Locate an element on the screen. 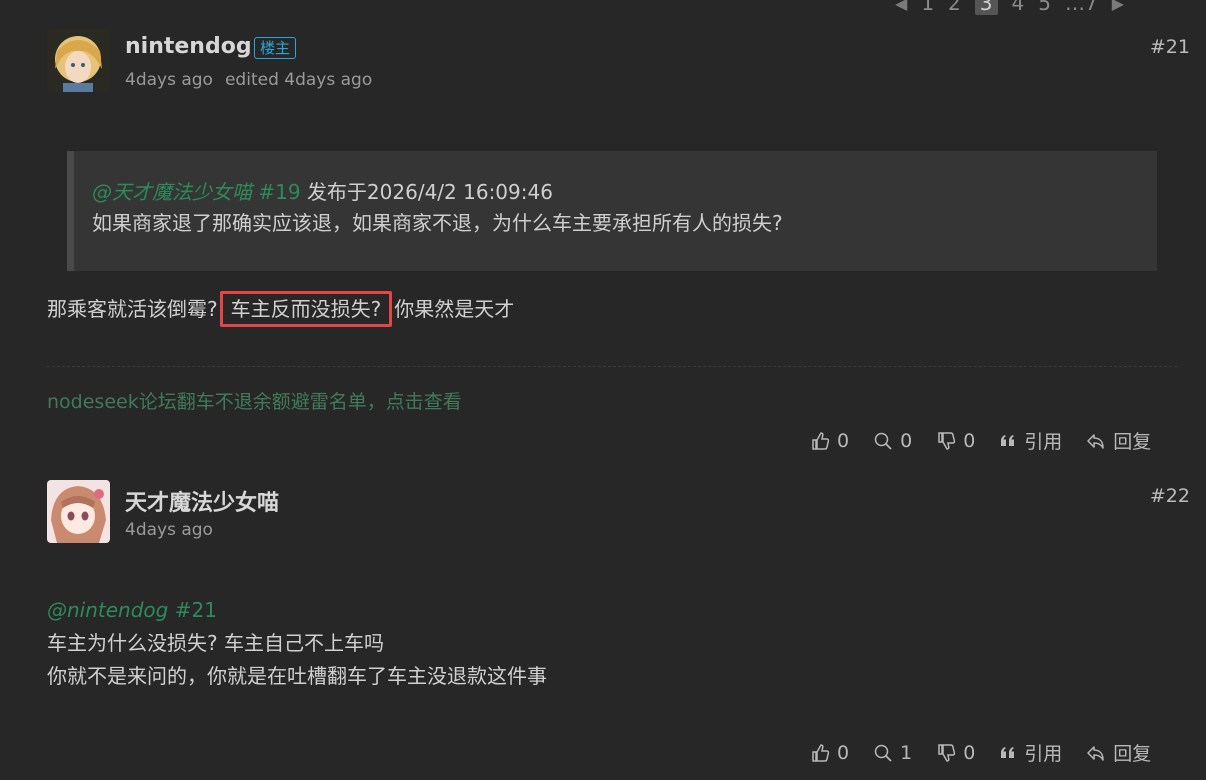 Image resolution: width=1206 pixels, height=780 pixels. reply-header: @nintendog #21 is located at coordinates (297, 610).